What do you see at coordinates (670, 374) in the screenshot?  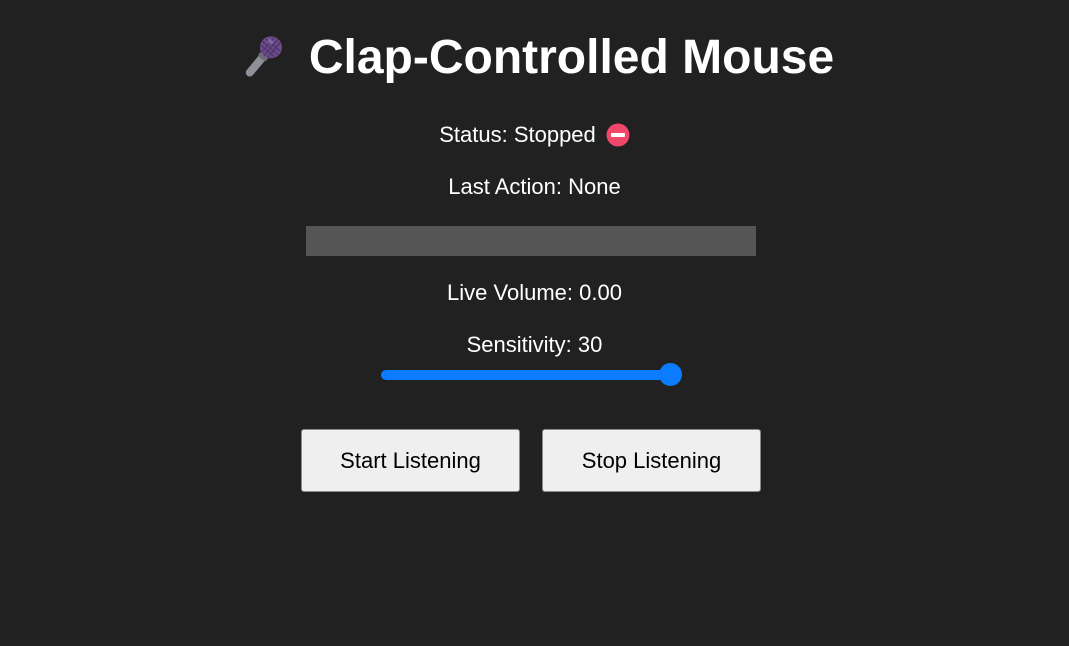 I see `slider-thumb` at bounding box center [670, 374].